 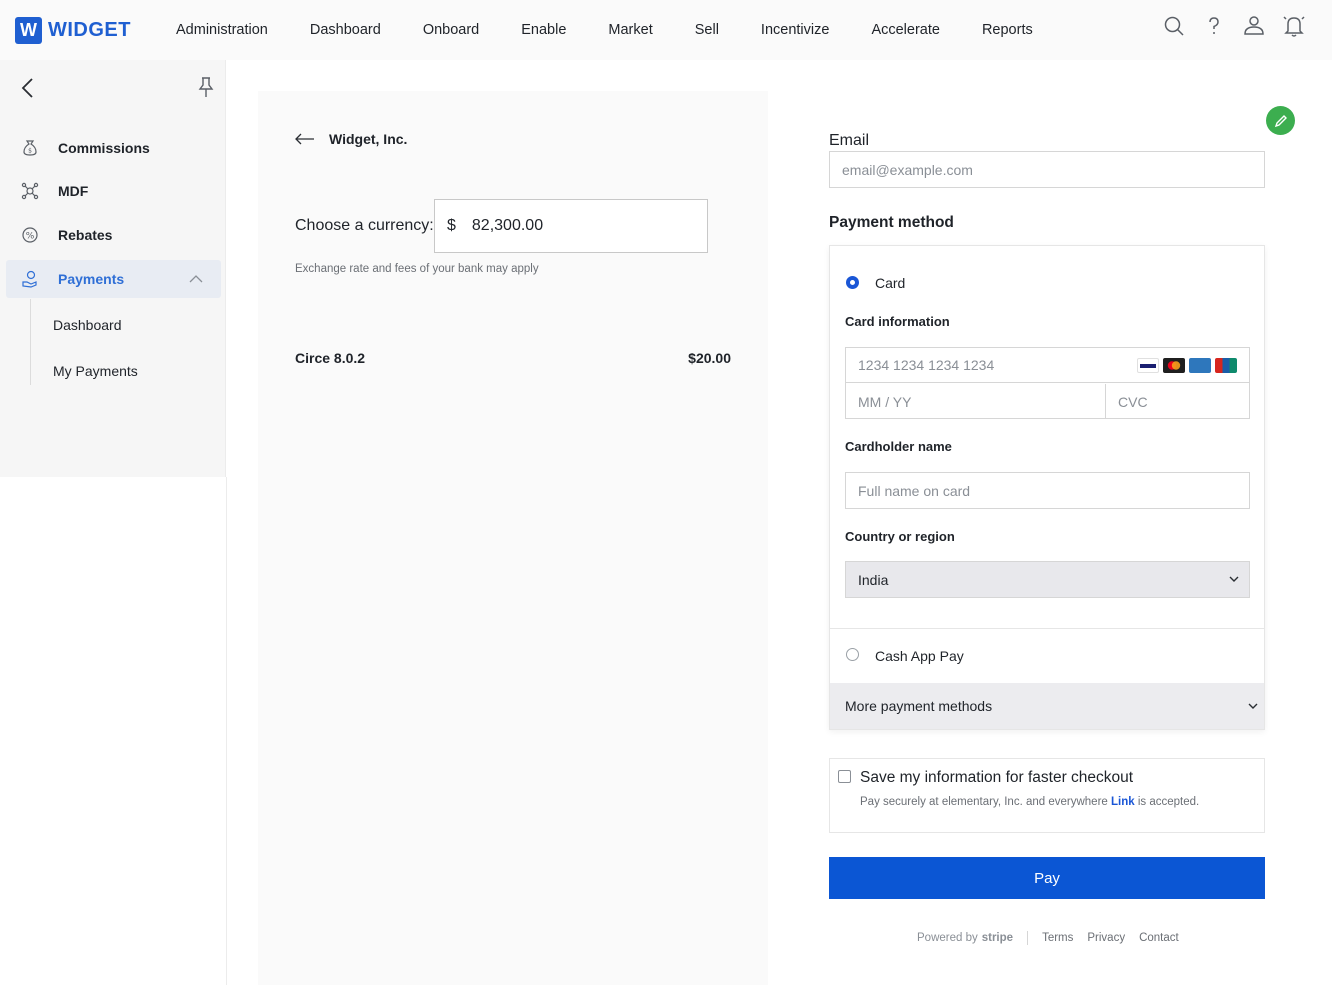 I want to click on card-number-placeholder: 1234 1234 1234 1234, so click(x=926, y=365).